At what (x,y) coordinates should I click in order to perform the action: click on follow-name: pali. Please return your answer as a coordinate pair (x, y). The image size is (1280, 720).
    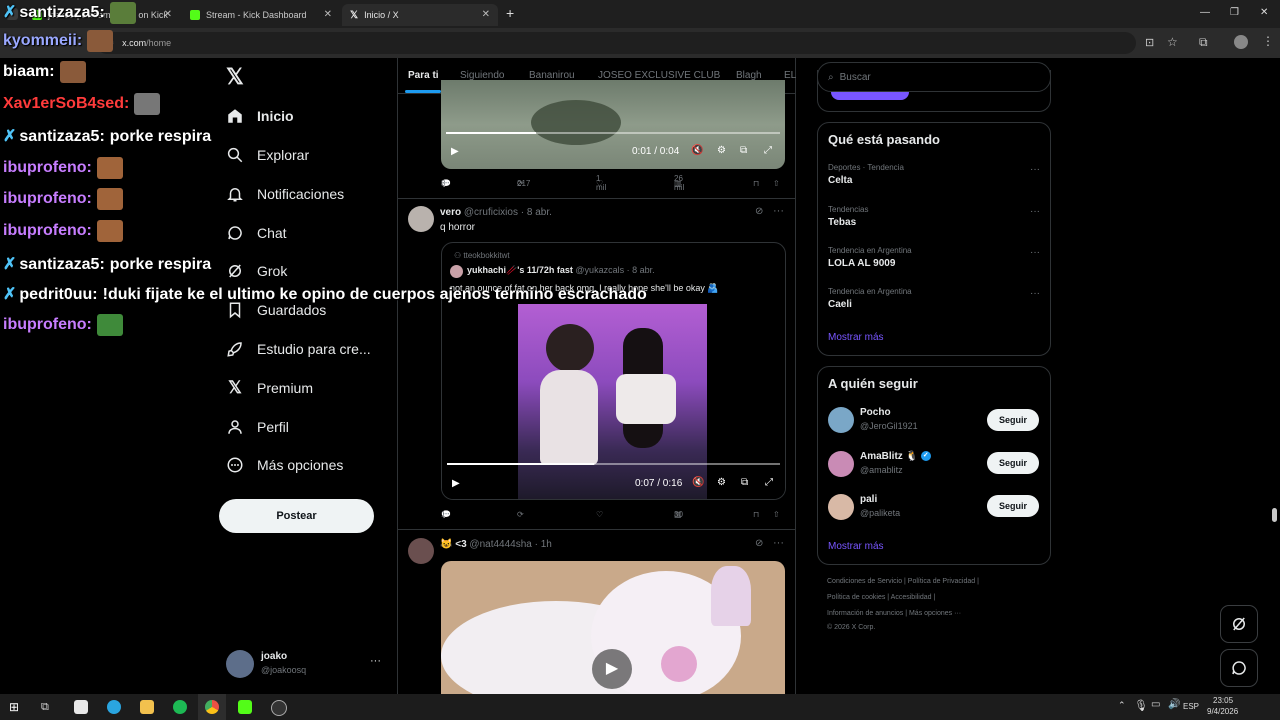
    Looking at the image, I should click on (868, 499).